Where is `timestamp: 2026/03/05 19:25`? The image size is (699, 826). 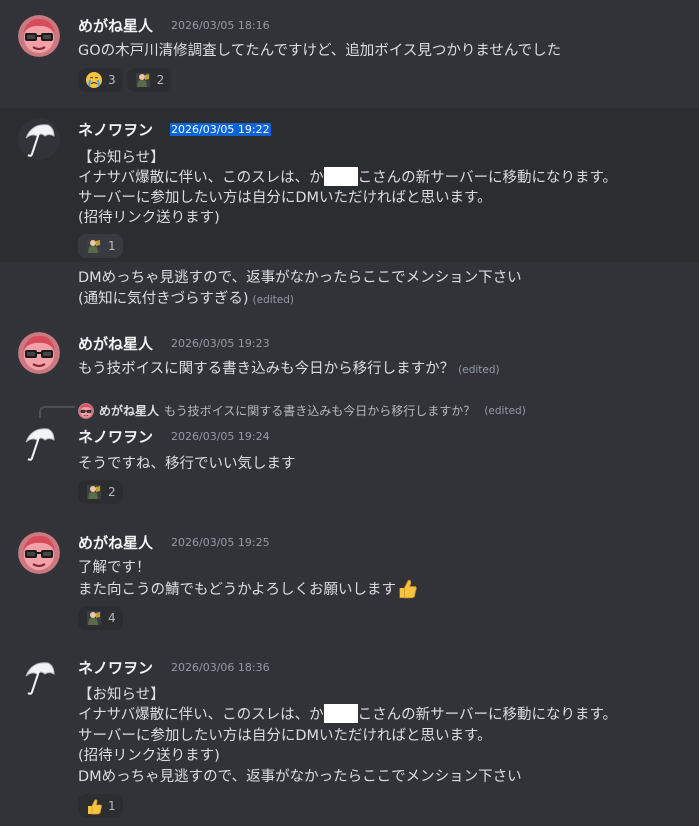 timestamp: 2026/03/05 19:25 is located at coordinates (220, 542).